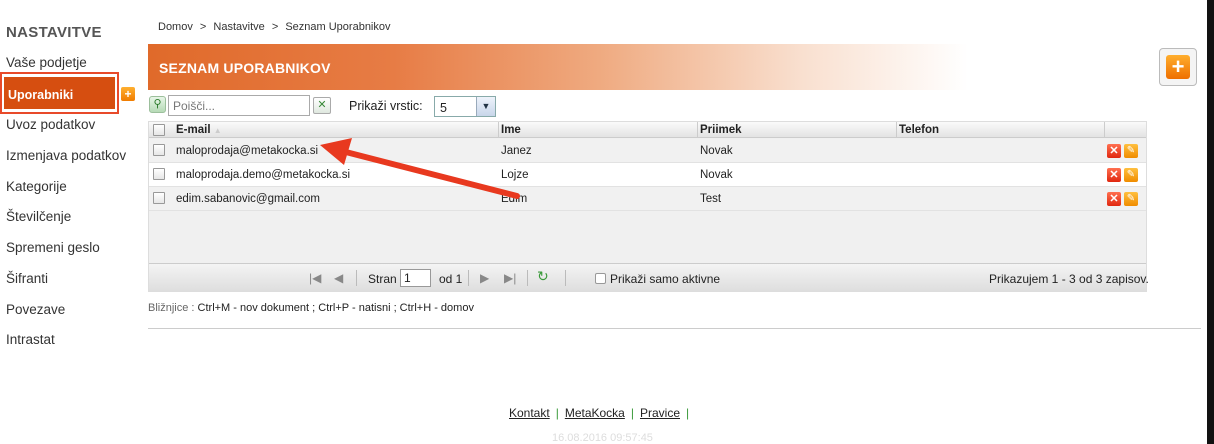  What do you see at coordinates (711, 199) in the screenshot?
I see `cell-priimek: Test` at bounding box center [711, 199].